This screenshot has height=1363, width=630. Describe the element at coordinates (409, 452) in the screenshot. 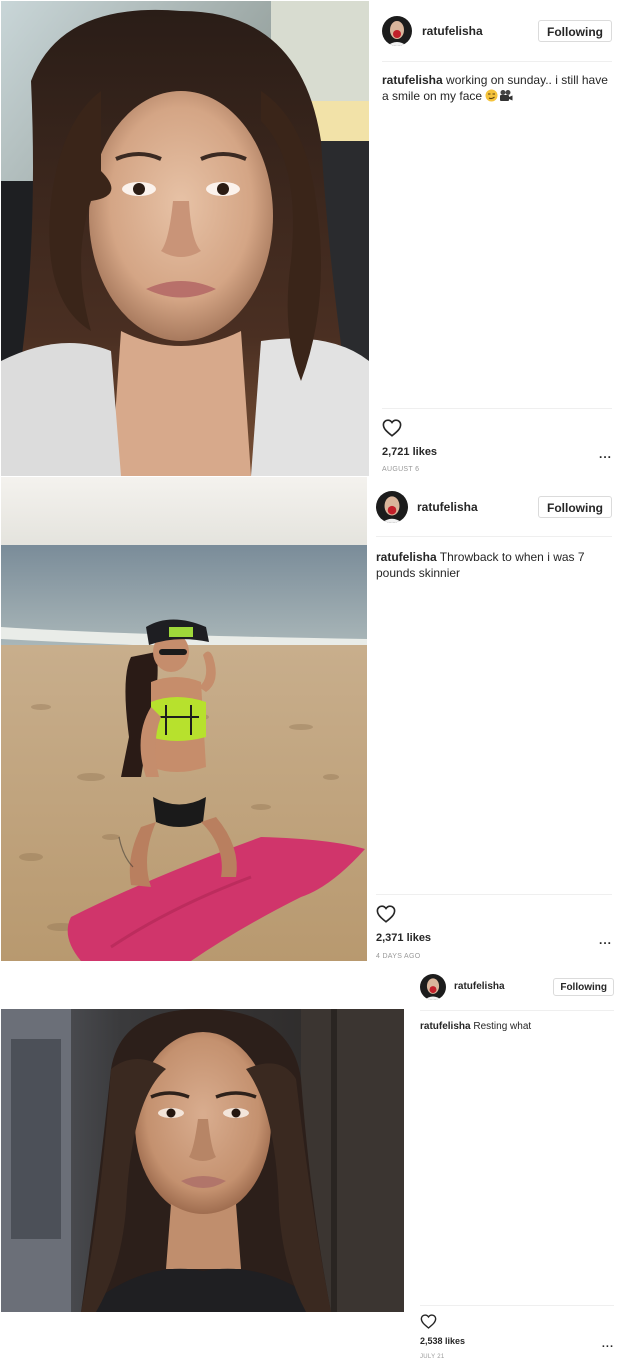

I see `likes-count: 2,721 likes` at that location.